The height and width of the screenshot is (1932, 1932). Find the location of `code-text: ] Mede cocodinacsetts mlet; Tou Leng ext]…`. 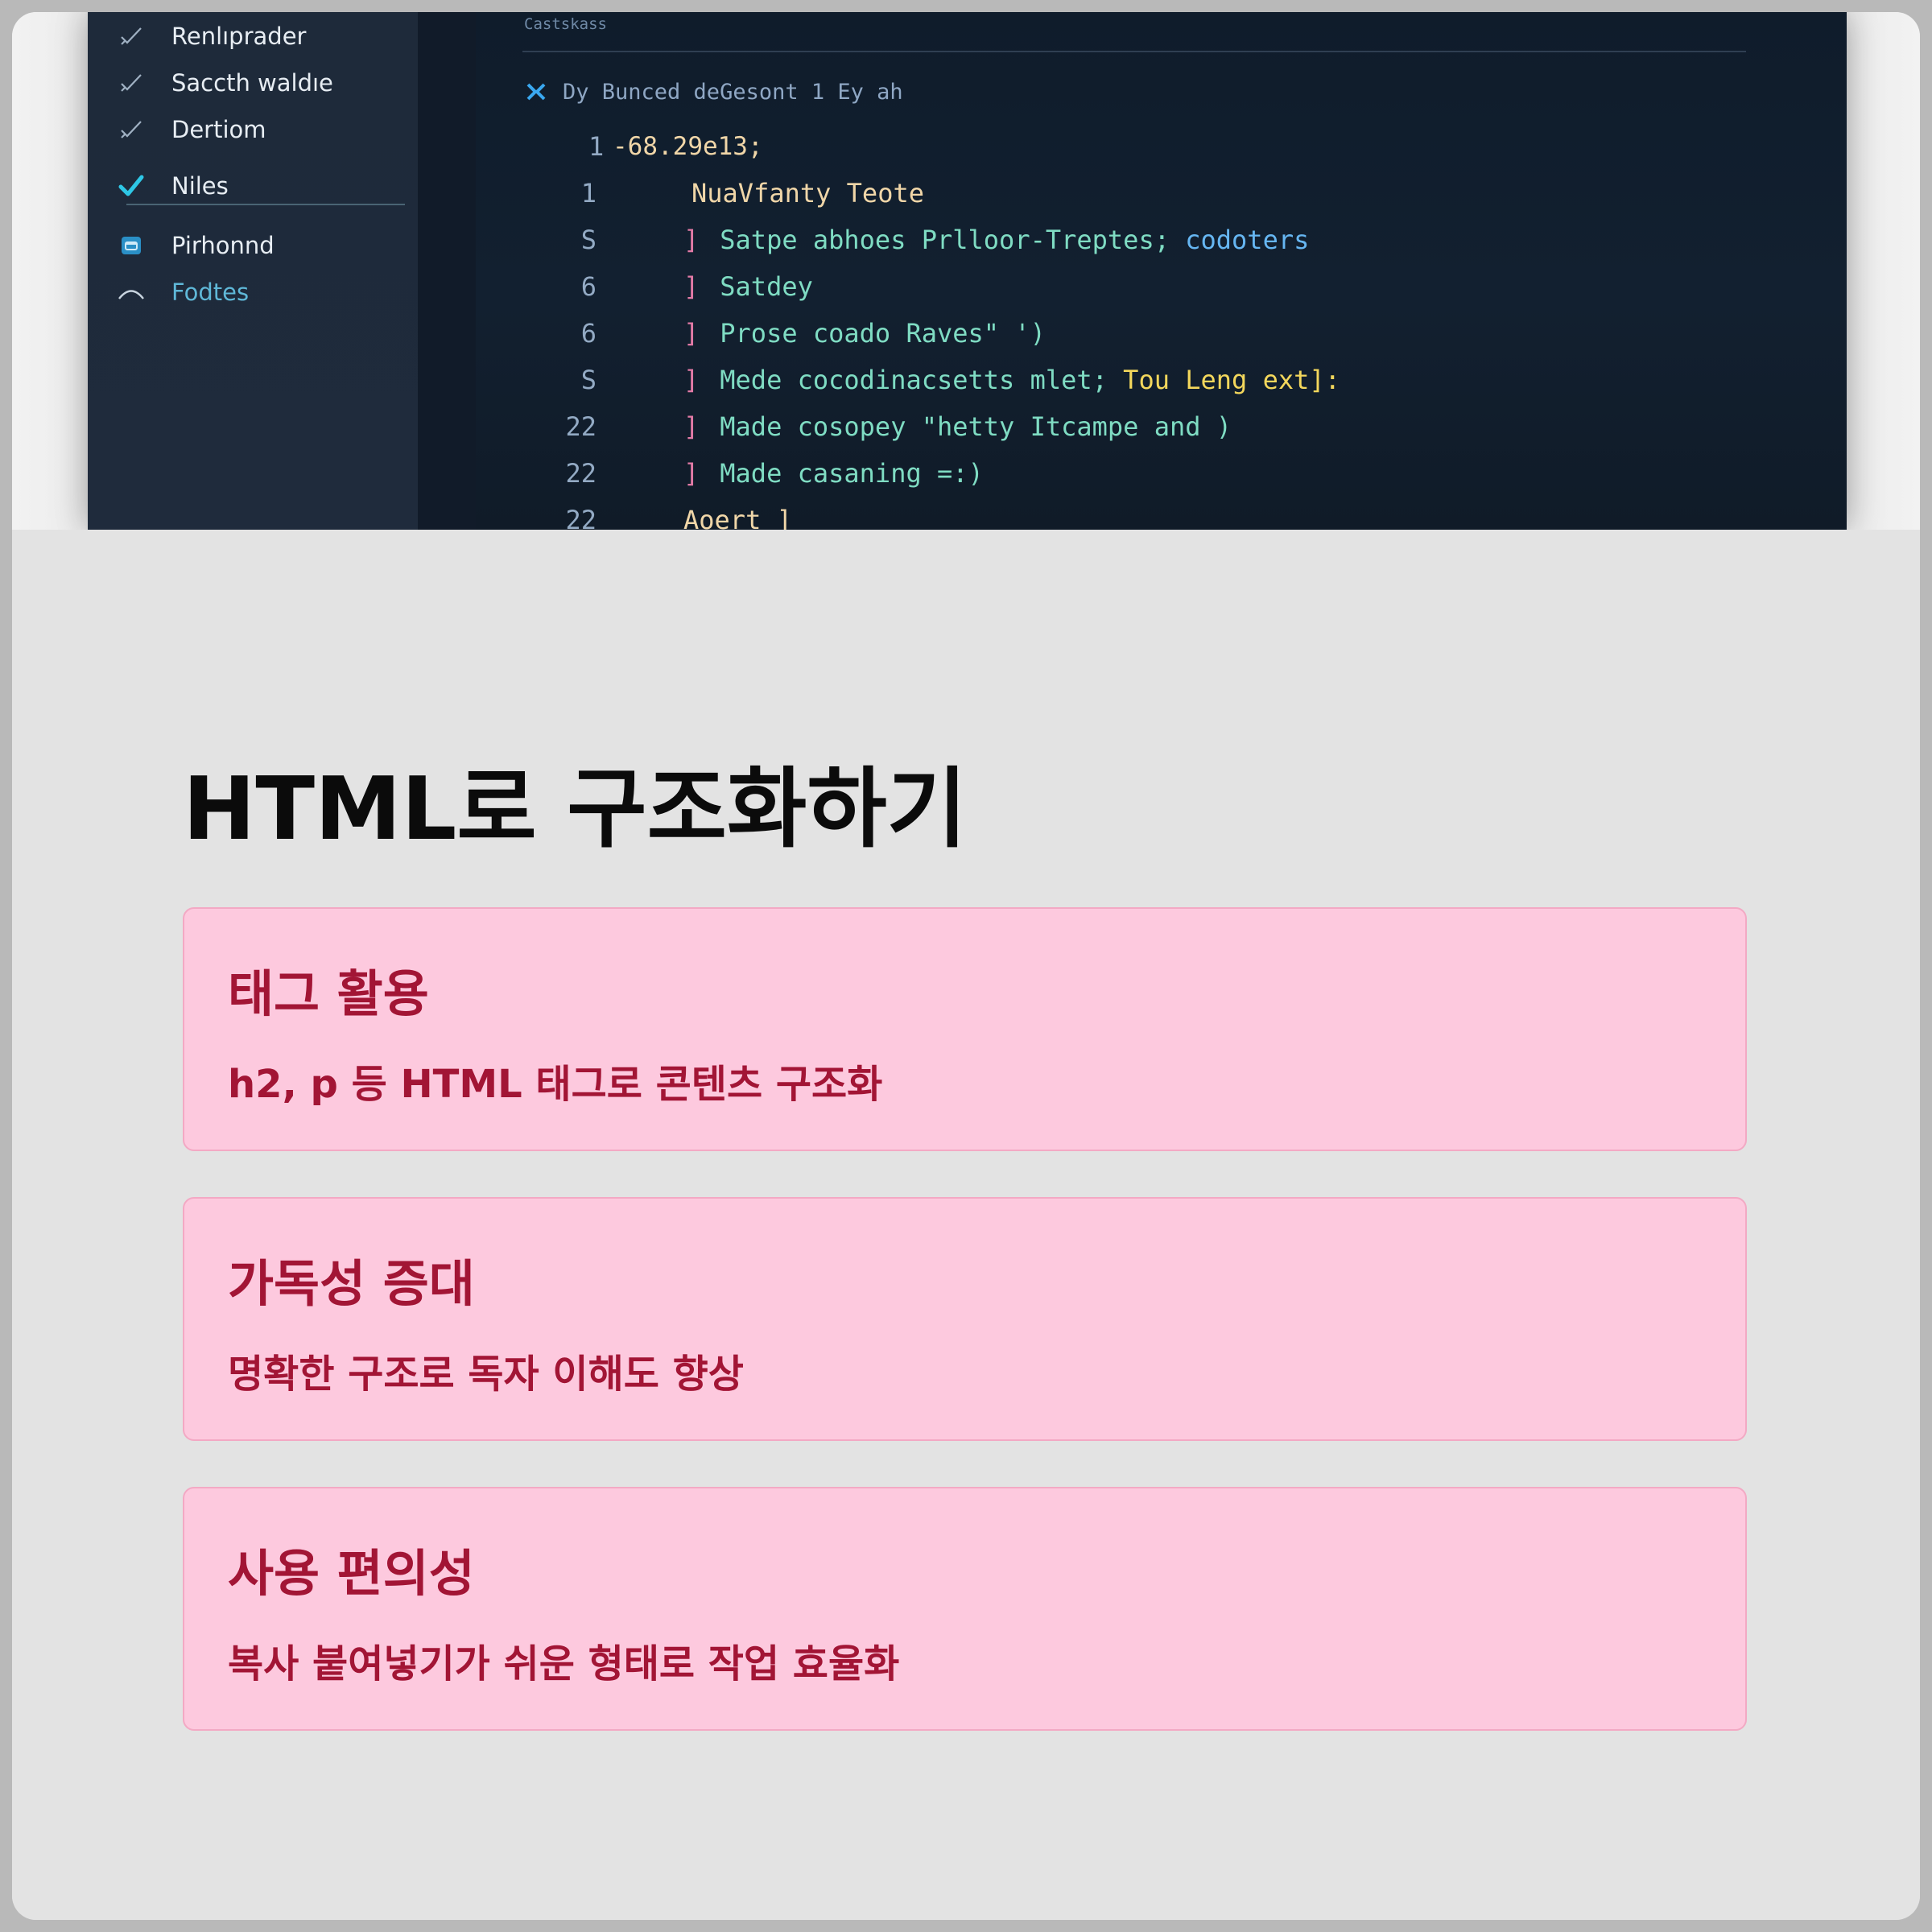

code-text: ] Mede cocodinacsetts mlet; Tou Leng ext]… is located at coordinates (1011, 380).